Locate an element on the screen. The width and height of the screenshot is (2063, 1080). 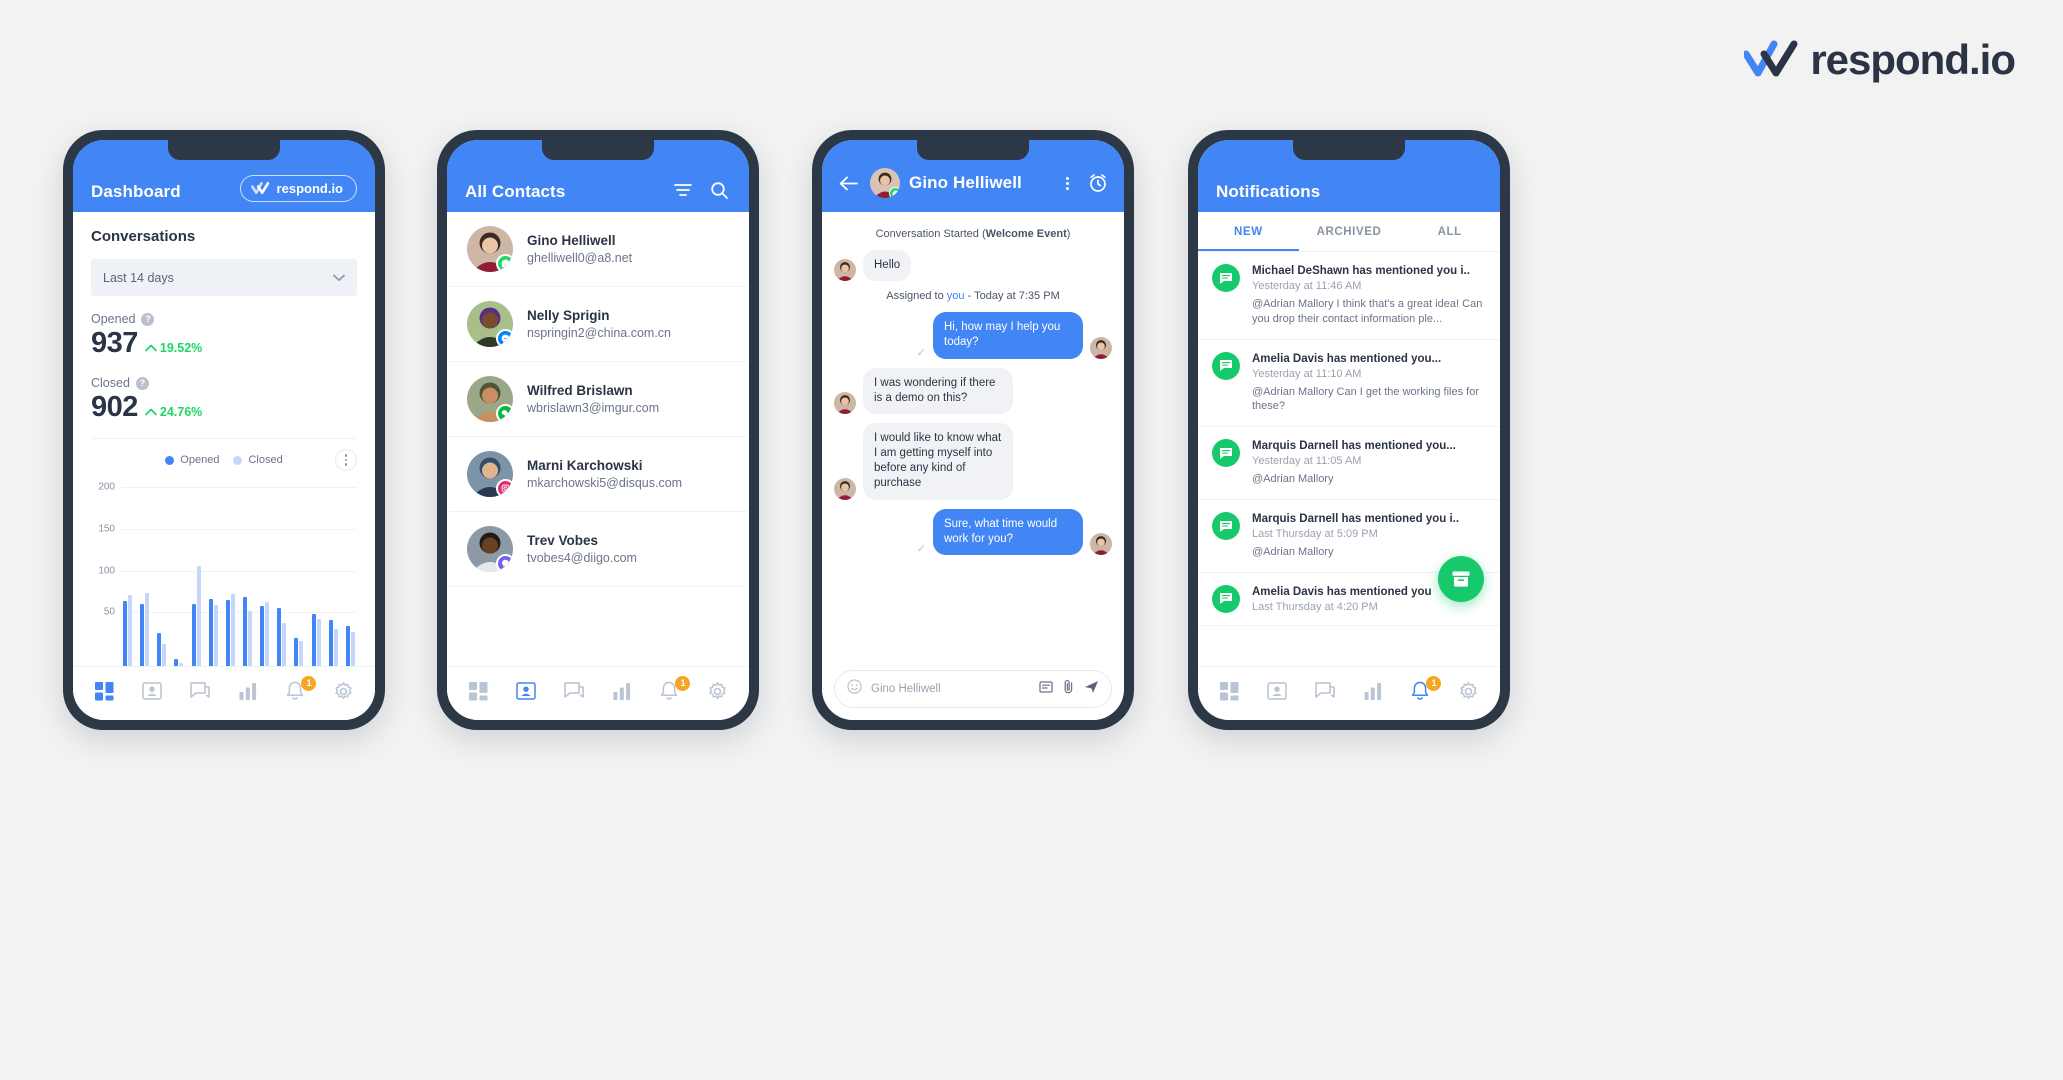
page-title: Dashboard is located at coordinates (136, 191).